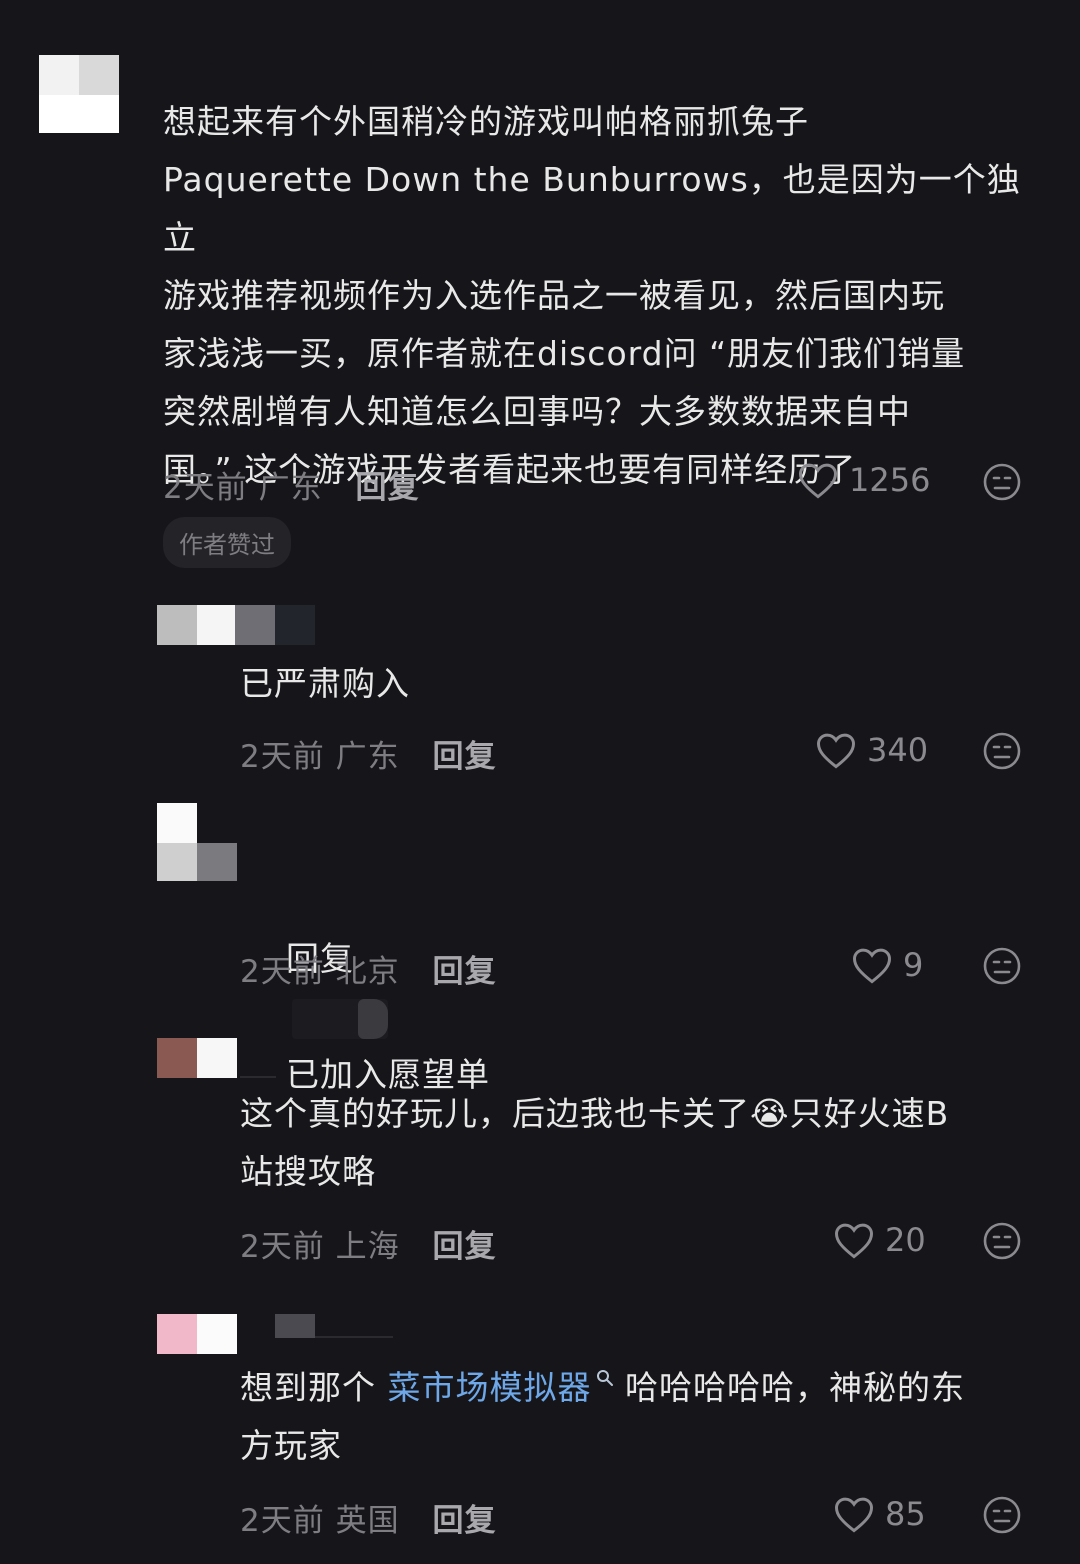 The width and height of the screenshot is (1080, 1564). What do you see at coordinates (367, 1521) in the screenshot?
I see `comment-location: 英国` at bounding box center [367, 1521].